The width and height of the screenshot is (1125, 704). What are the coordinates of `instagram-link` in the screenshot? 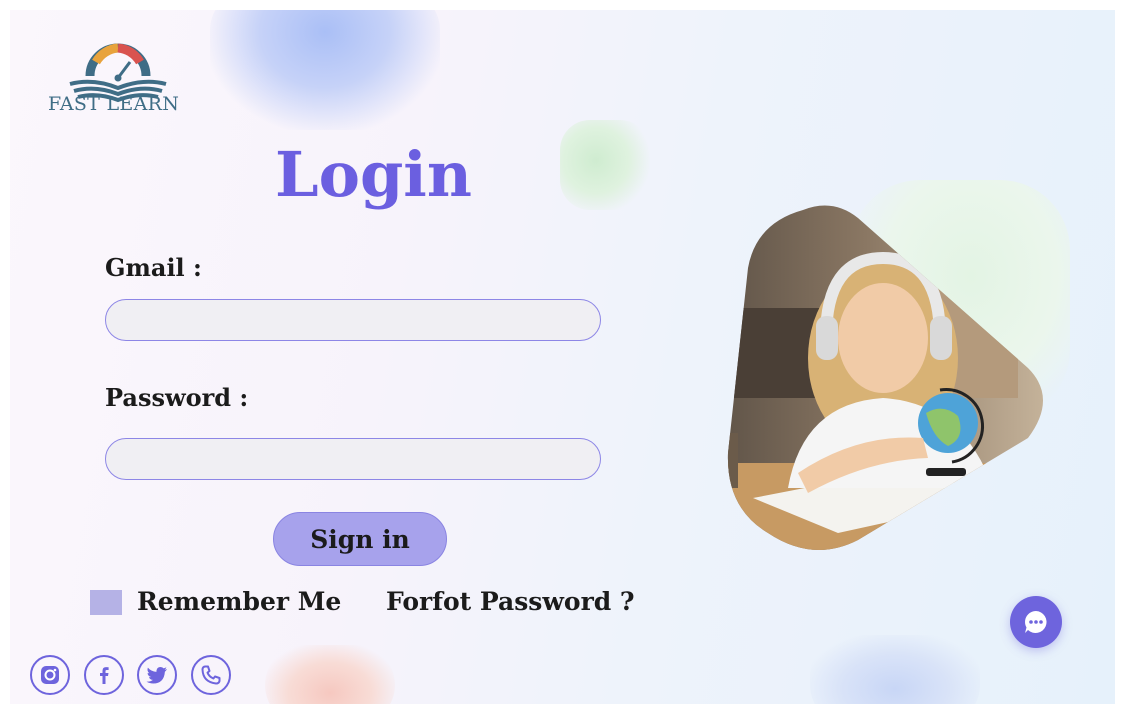 It's located at (50, 675).